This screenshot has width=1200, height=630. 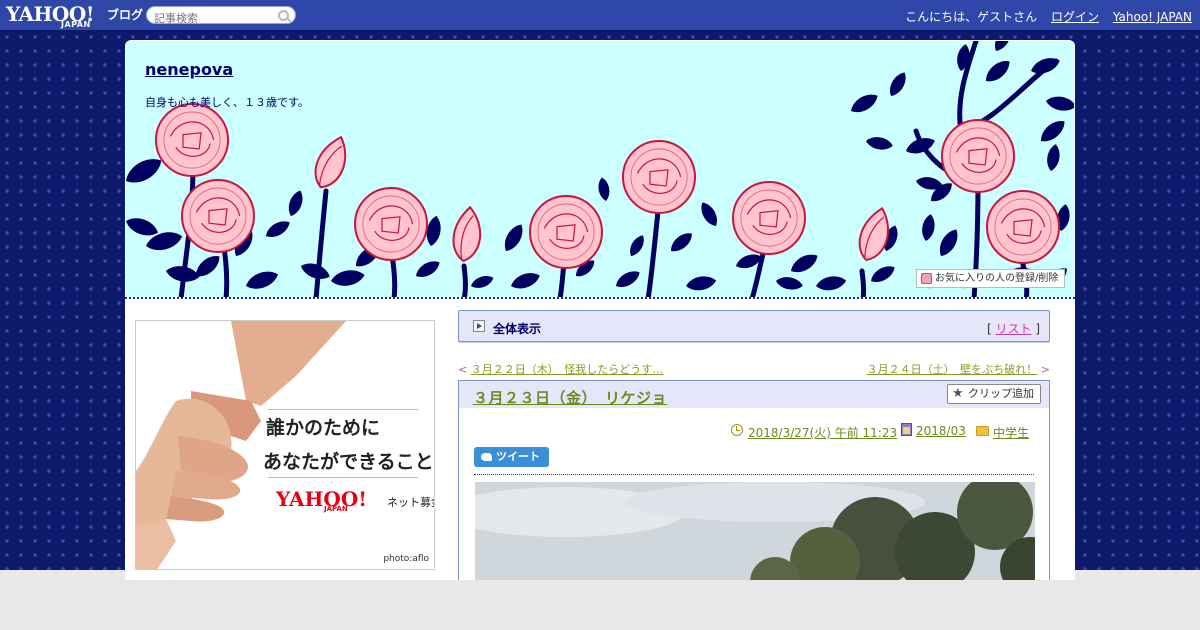 I want to click on list-view-link: リスト, so click(x=1013, y=329).